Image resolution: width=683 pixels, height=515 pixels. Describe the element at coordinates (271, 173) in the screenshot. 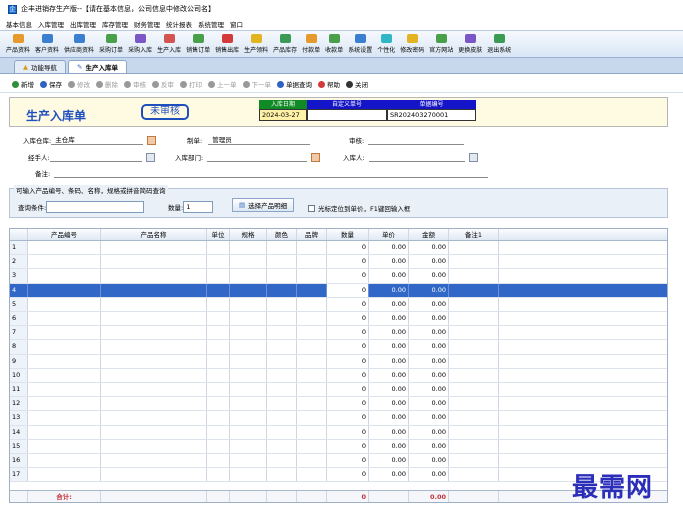

I see `remark-input` at that location.